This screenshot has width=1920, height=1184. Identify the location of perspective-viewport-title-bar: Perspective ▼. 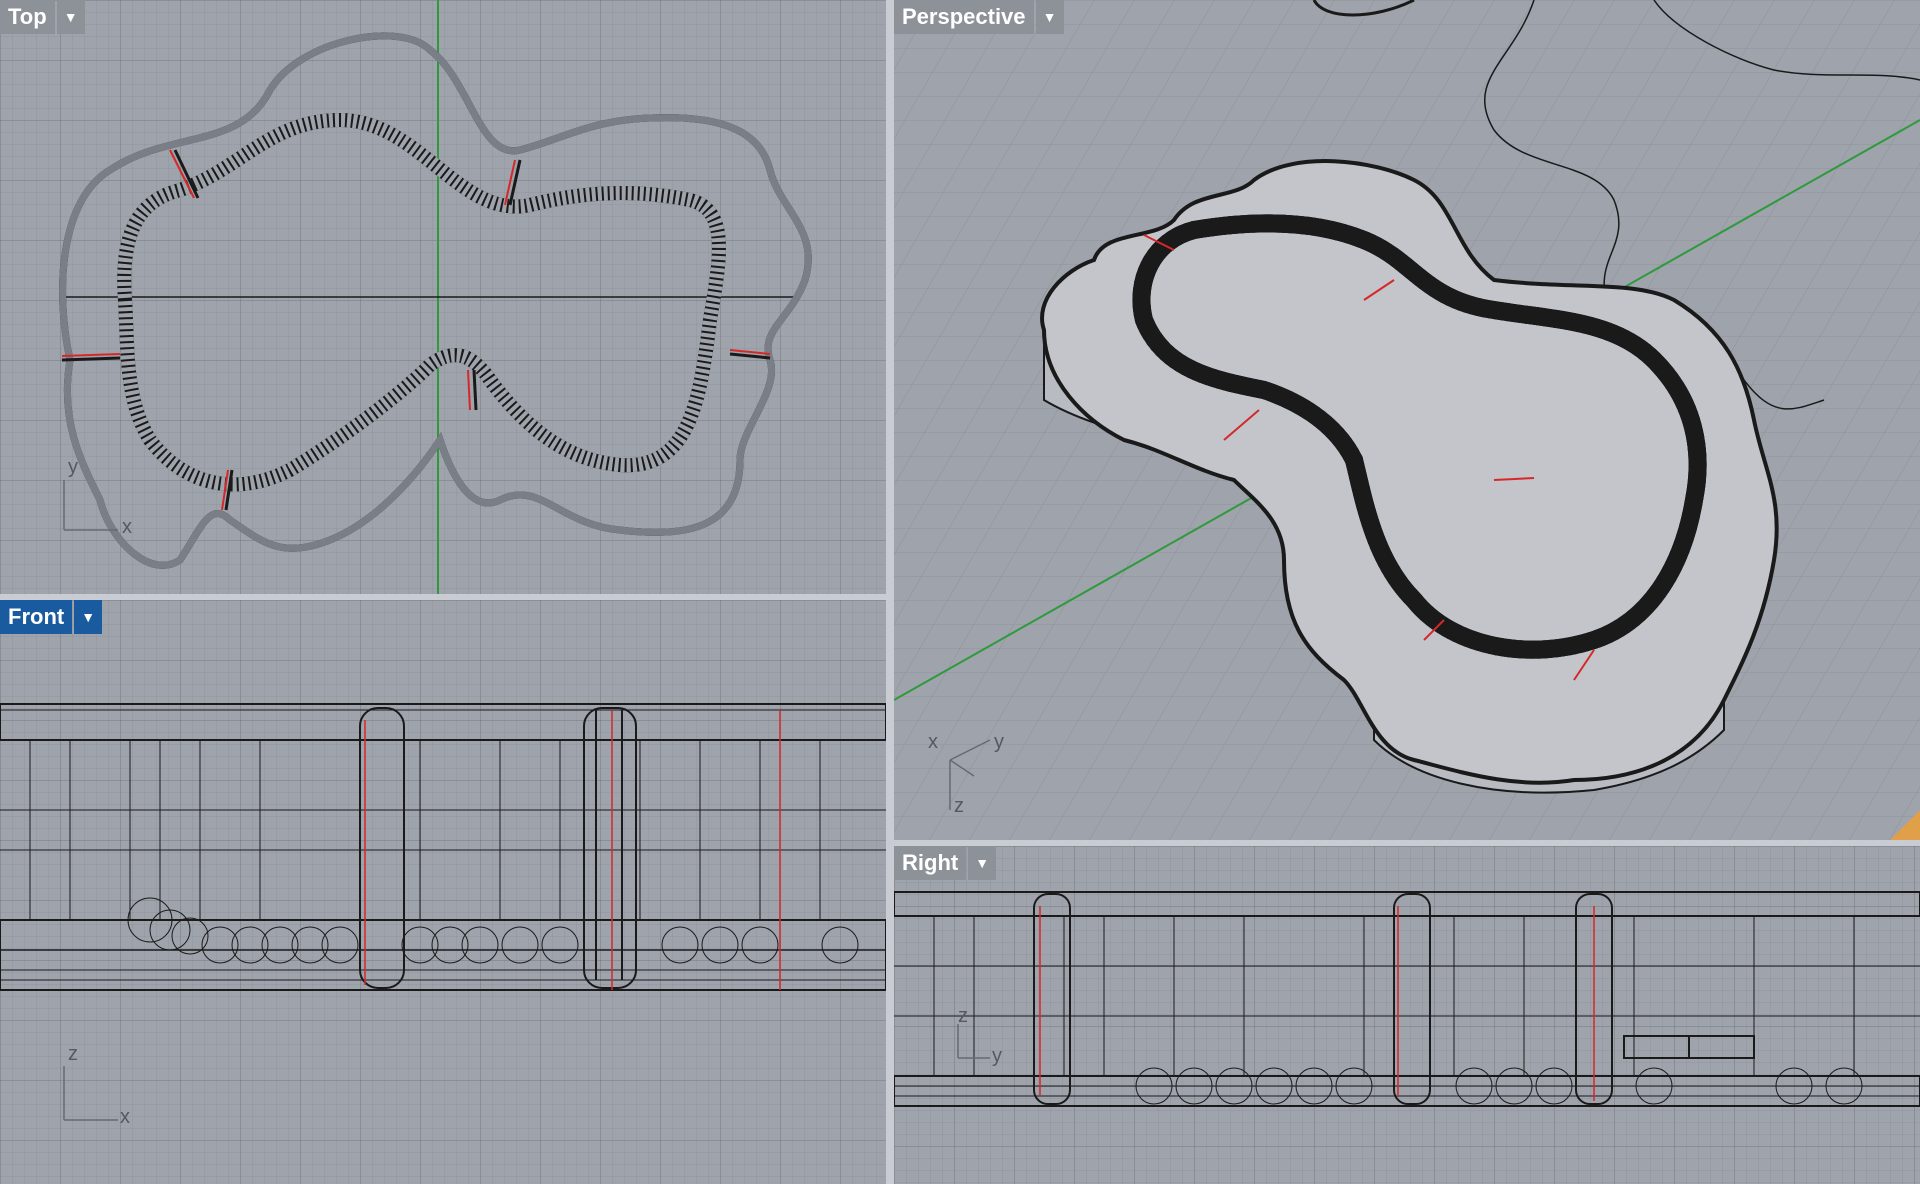
(979, 17).